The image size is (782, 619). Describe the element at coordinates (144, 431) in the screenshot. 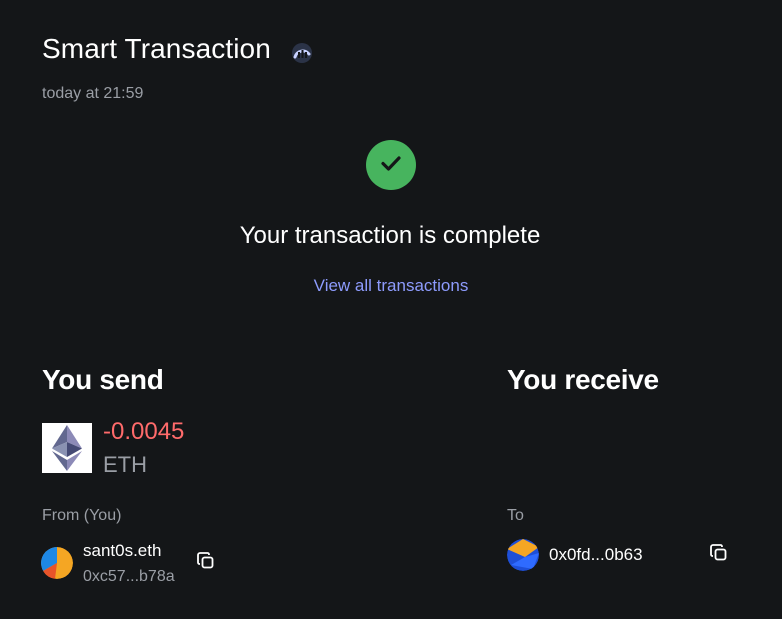

I see `send-amount: -0.0045` at that location.